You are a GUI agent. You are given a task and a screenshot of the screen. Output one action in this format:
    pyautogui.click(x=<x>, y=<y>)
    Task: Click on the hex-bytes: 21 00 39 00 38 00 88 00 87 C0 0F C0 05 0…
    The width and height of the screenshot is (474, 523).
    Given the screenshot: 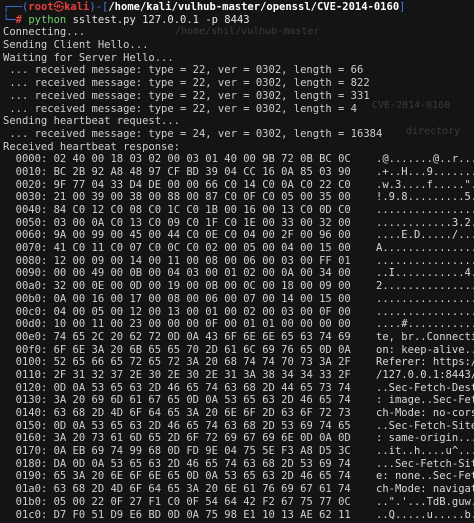 What is the action you would take?
    pyautogui.click(x=202, y=197)
    